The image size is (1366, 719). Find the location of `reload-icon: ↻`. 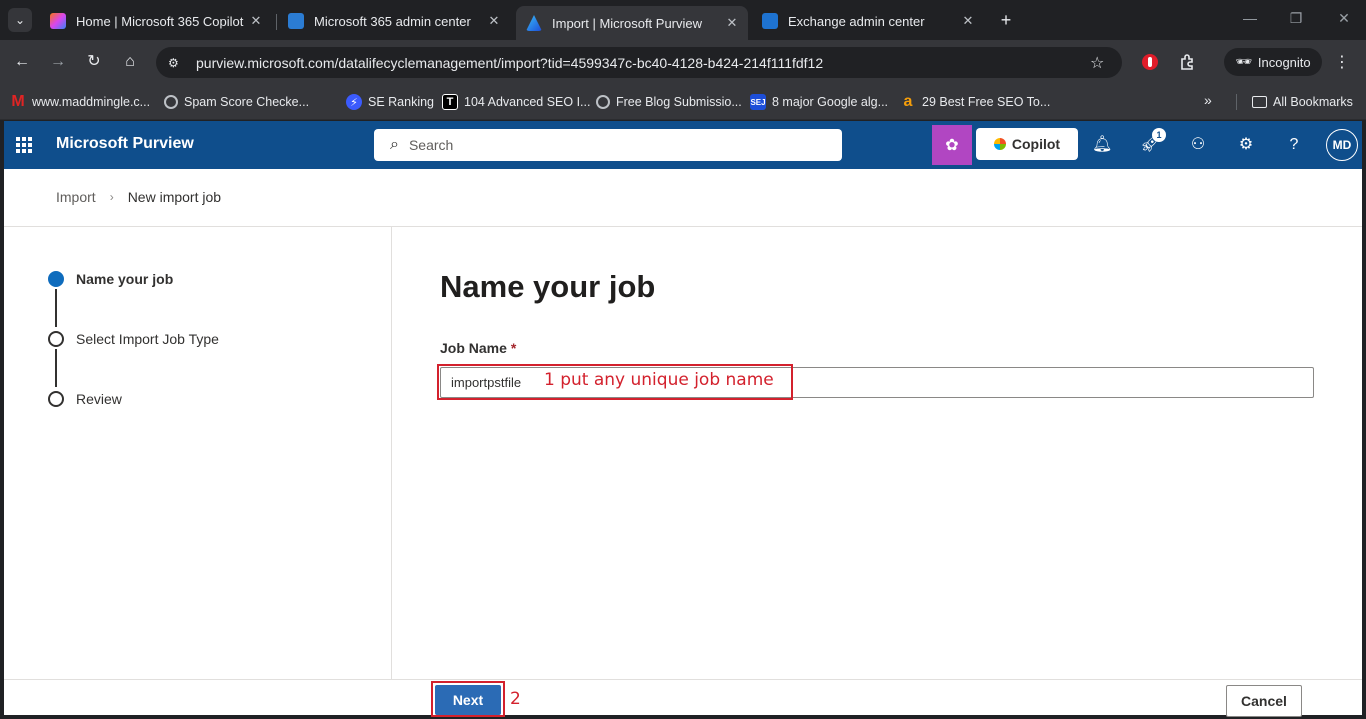

reload-icon: ↻ is located at coordinates (94, 62).